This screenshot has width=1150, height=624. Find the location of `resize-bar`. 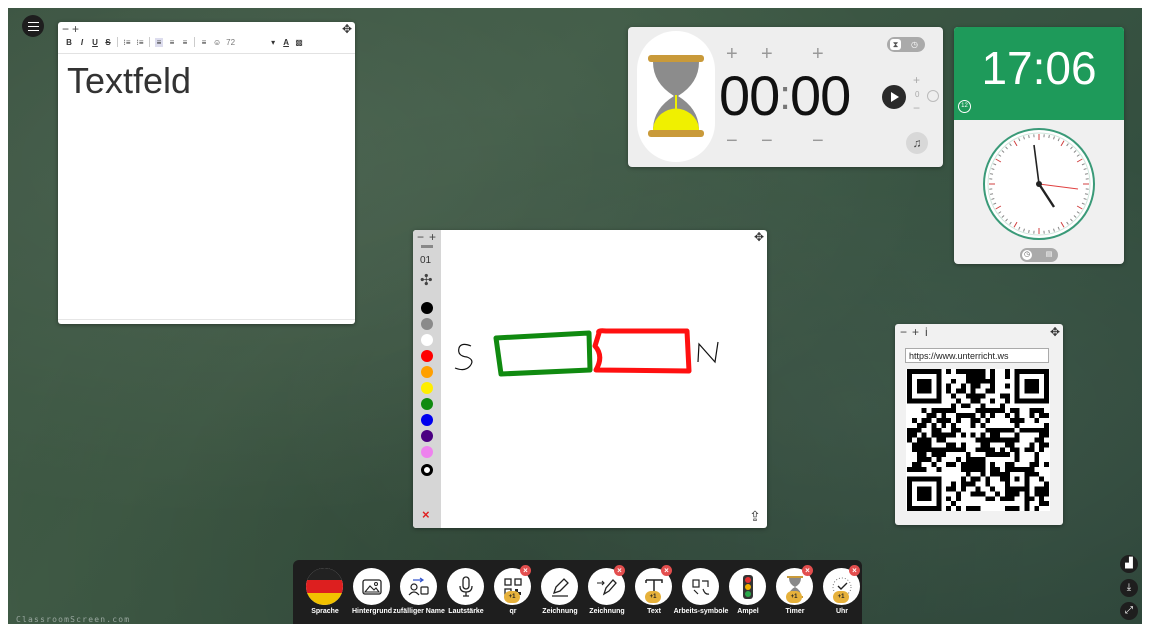

resize-bar is located at coordinates (206, 319).